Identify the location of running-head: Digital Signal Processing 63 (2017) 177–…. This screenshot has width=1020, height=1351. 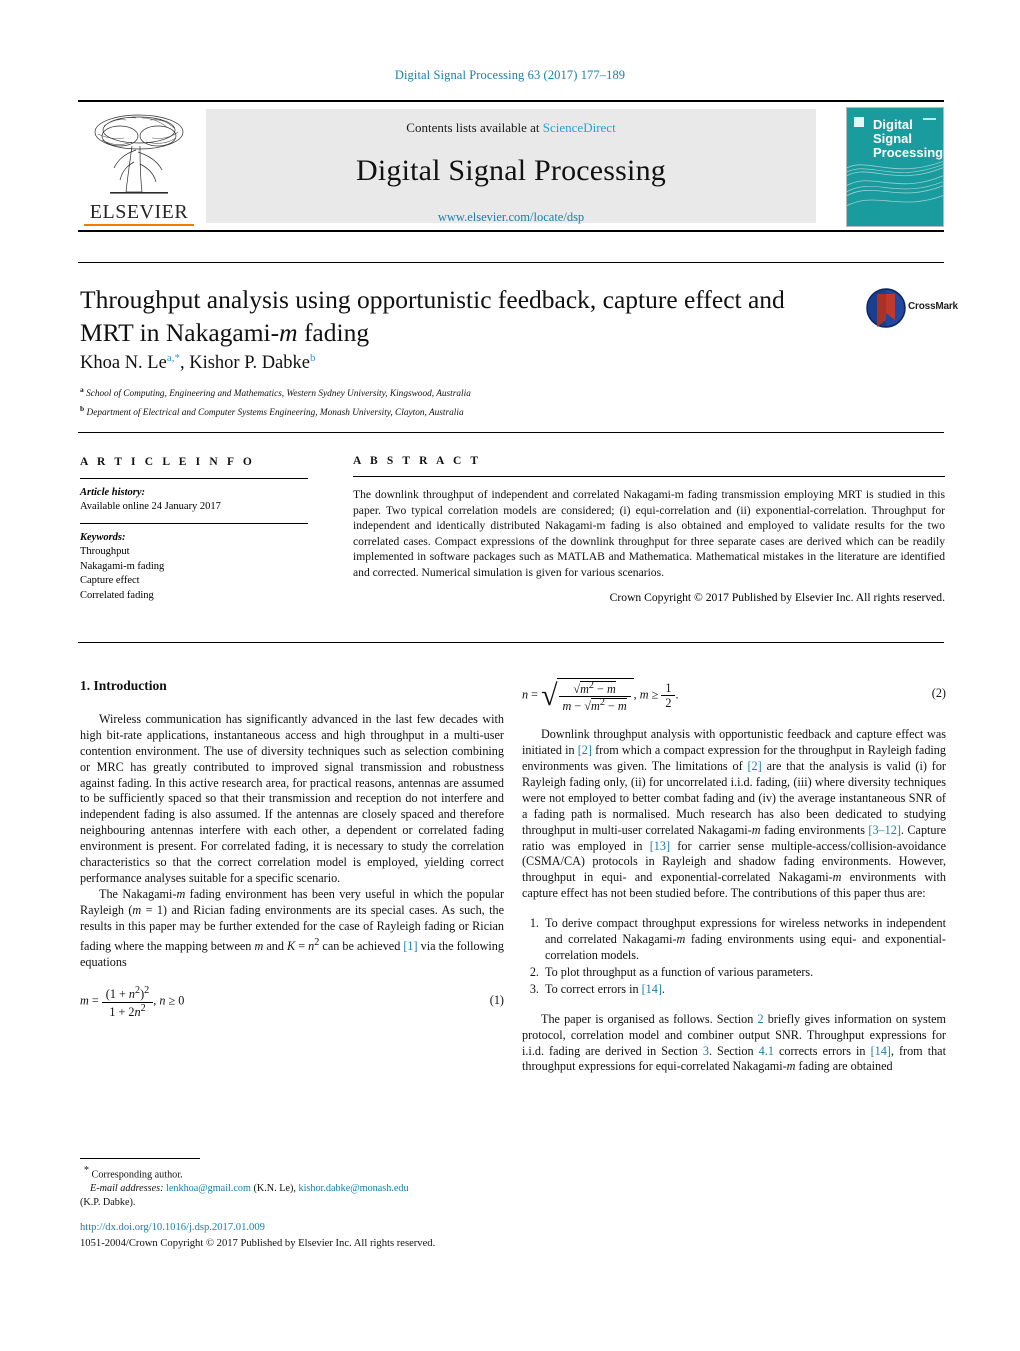
(510, 75).